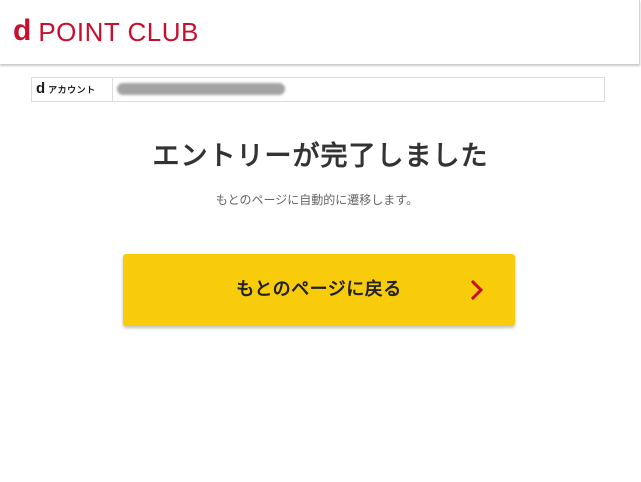  I want to click on logo-text: POINT CLUB, so click(118, 32).